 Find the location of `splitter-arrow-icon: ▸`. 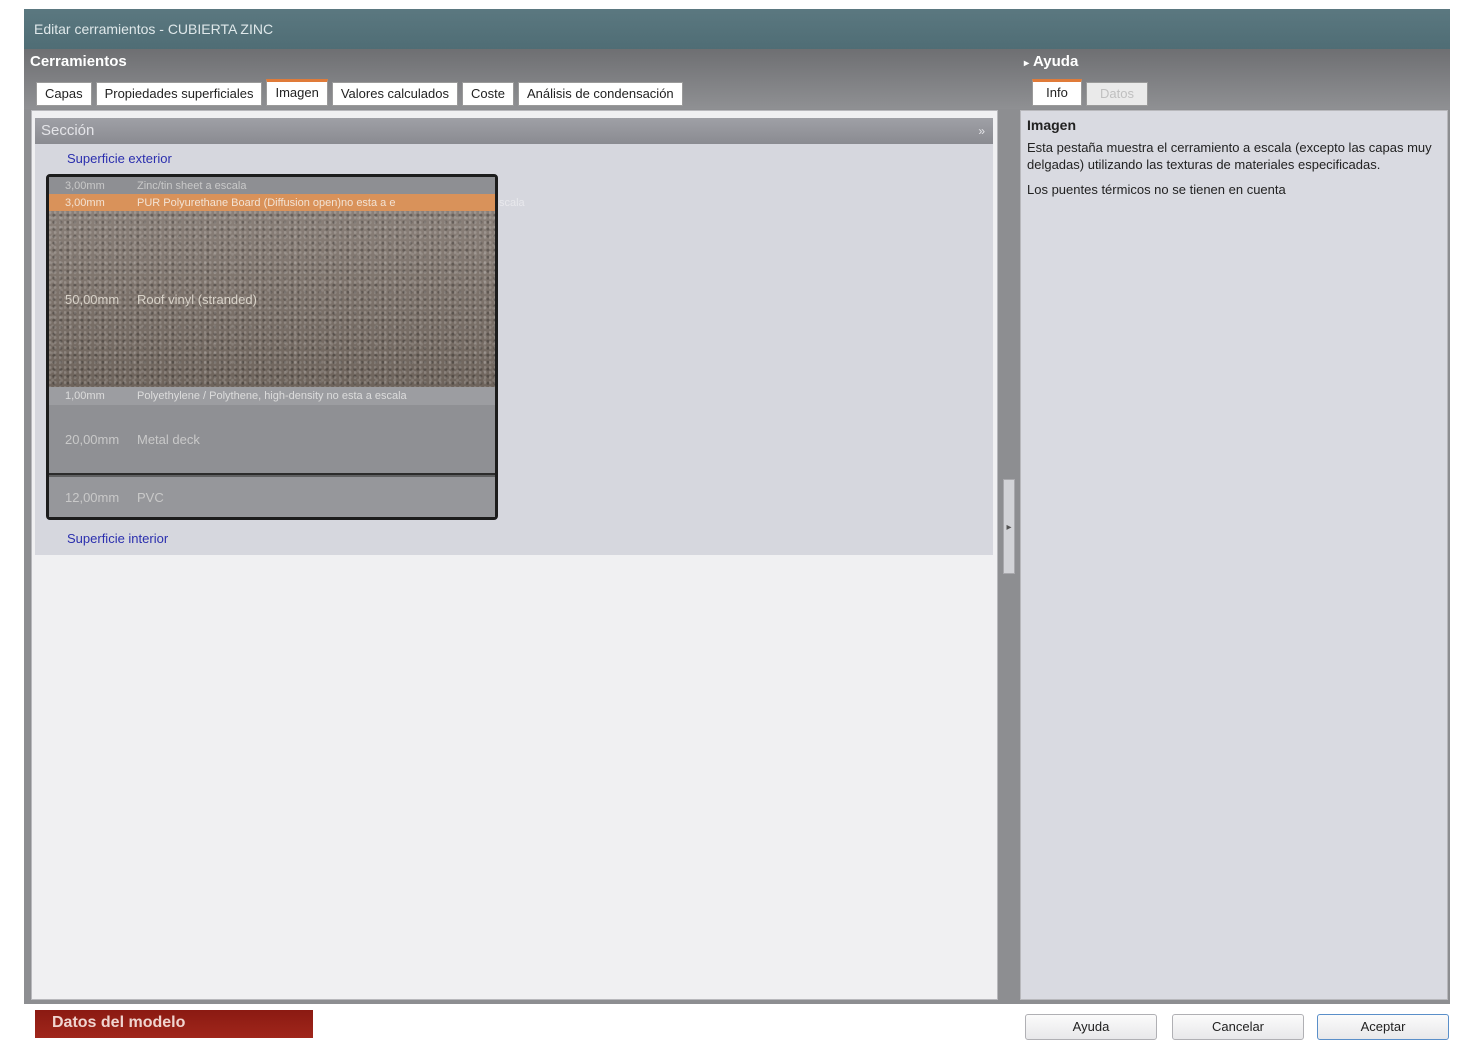

splitter-arrow-icon: ▸ is located at coordinates (1009, 527).